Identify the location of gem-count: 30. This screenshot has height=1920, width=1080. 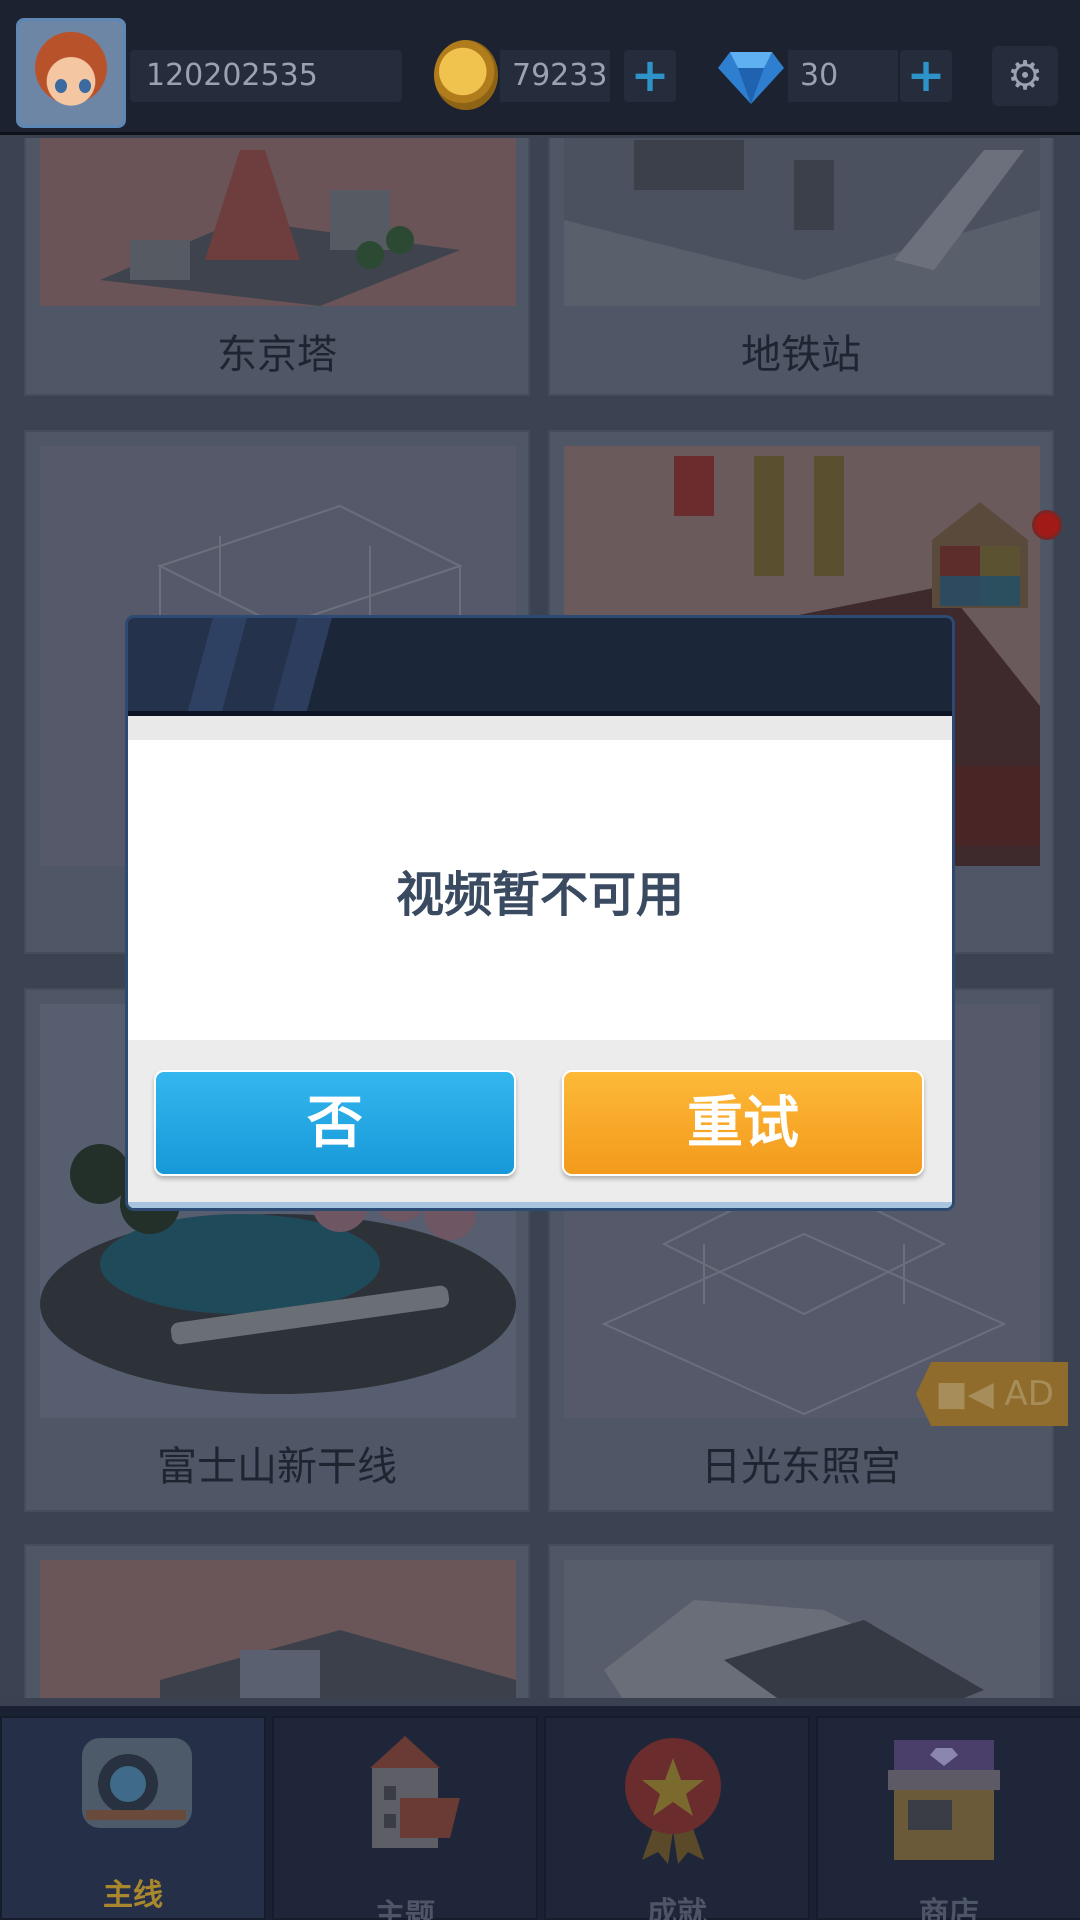
(843, 76).